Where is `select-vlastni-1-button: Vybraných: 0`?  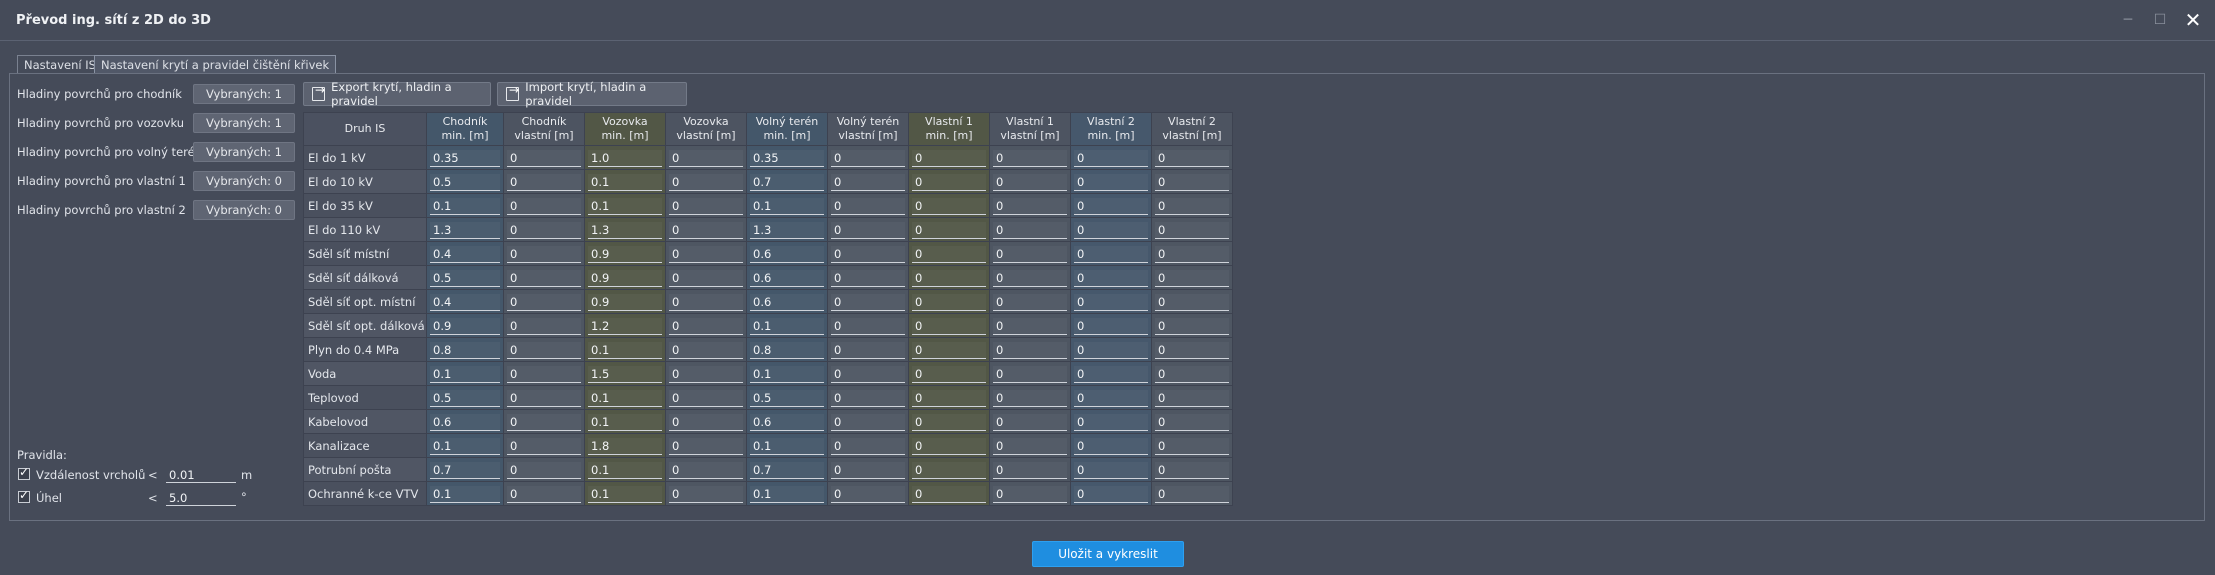 select-vlastni-1-button: Vybraných: 0 is located at coordinates (244, 181).